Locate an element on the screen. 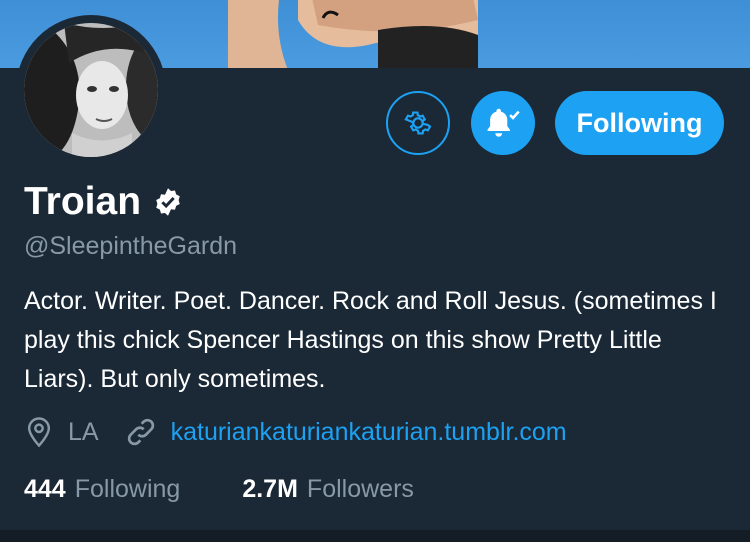  following-label: Following is located at coordinates (127, 489).